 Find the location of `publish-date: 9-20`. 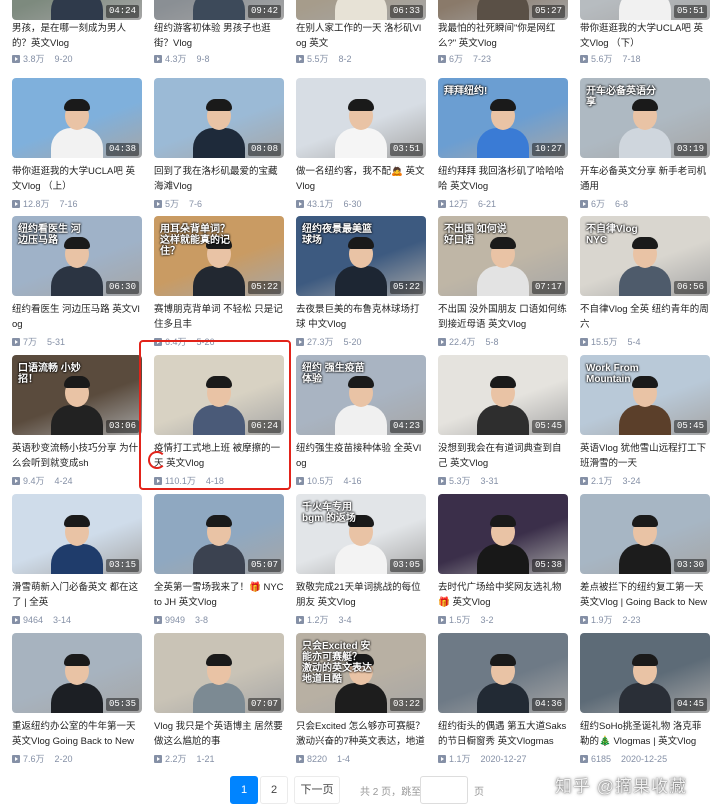

publish-date: 9-20 is located at coordinates (63, 59).